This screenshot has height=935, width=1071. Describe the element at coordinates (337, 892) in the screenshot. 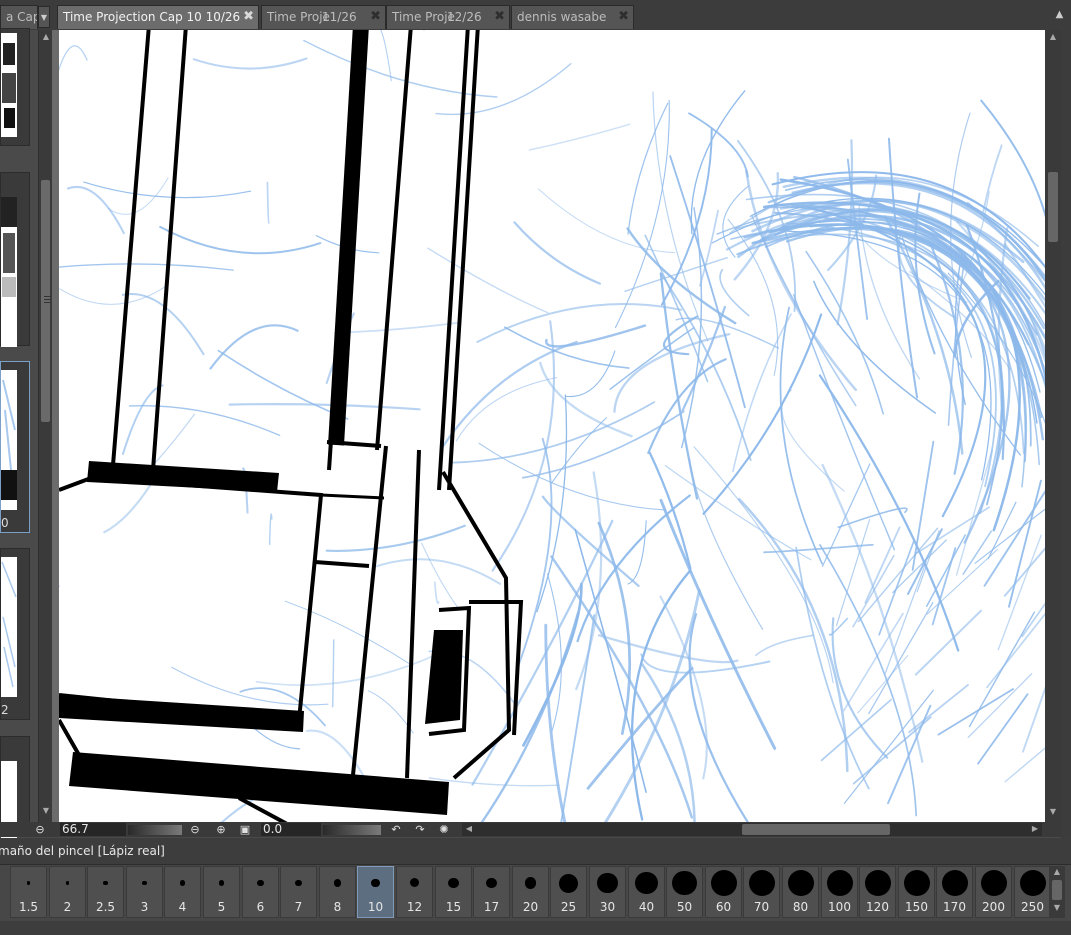

I see `brush-size-option: 8` at that location.